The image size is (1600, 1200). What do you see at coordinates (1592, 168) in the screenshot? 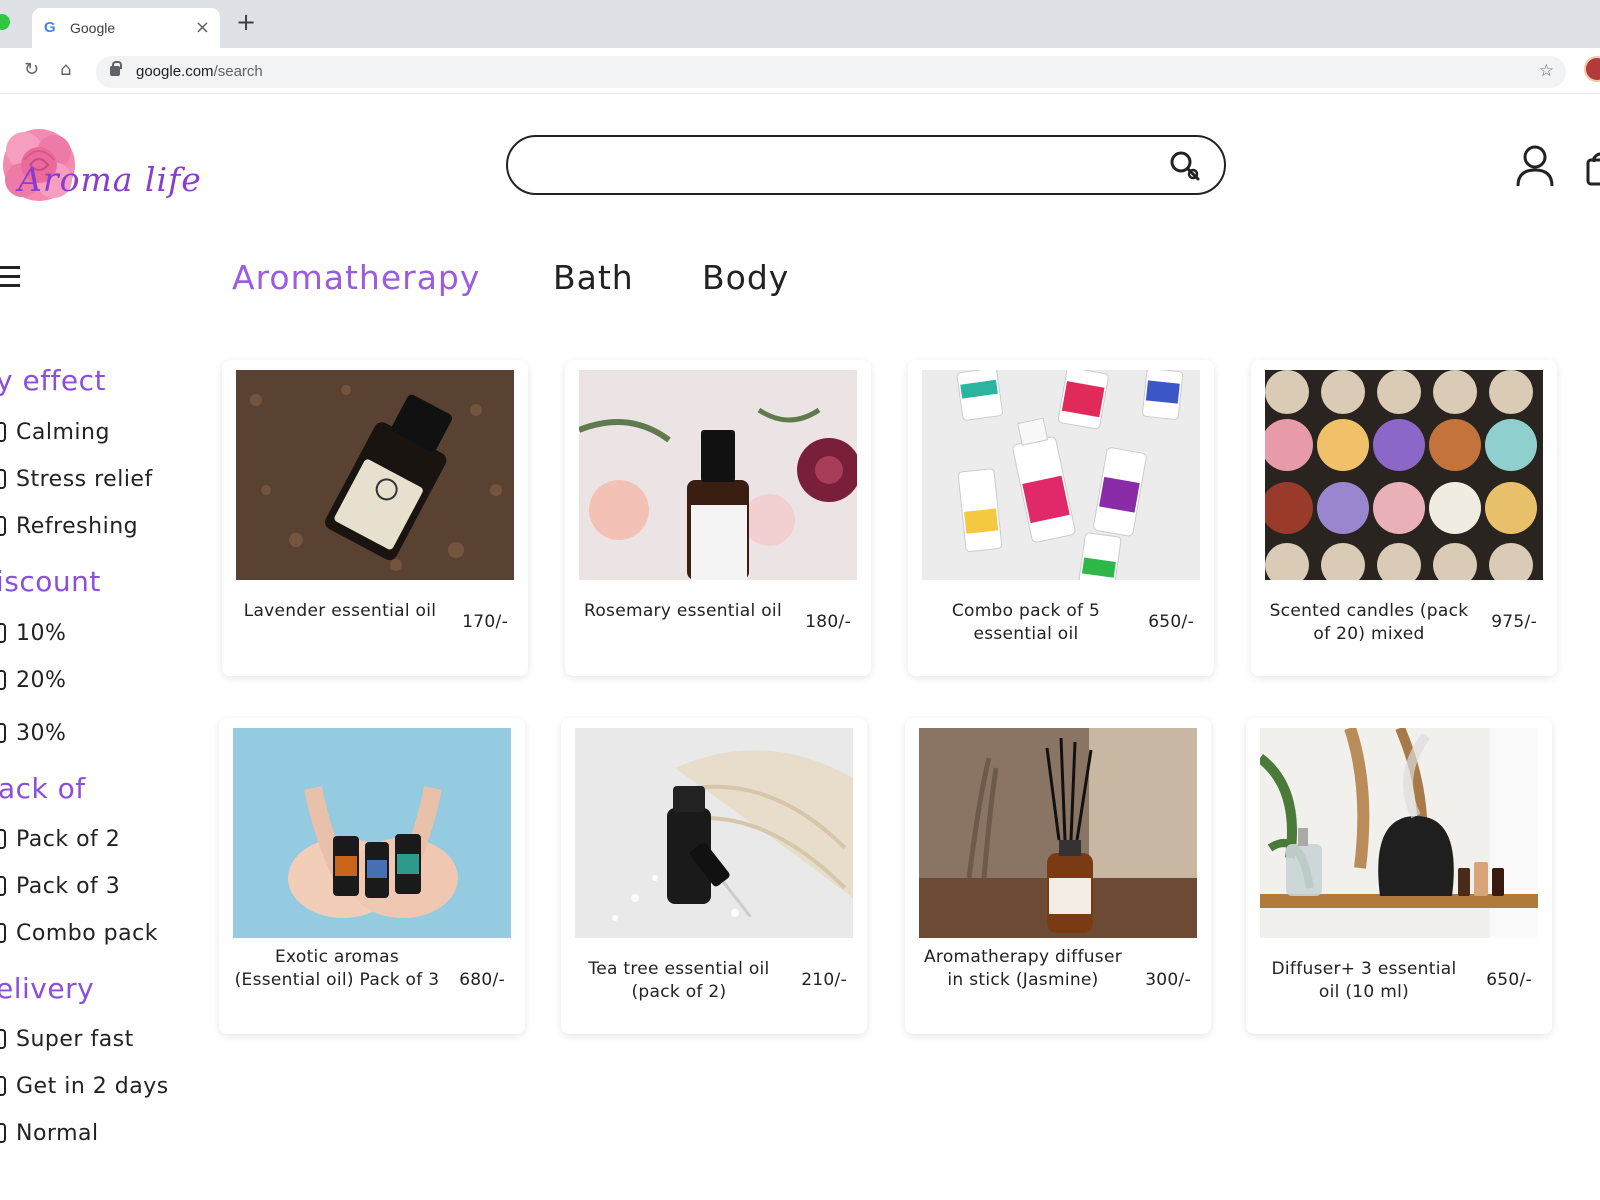
I see `cart-icon` at bounding box center [1592, 168].